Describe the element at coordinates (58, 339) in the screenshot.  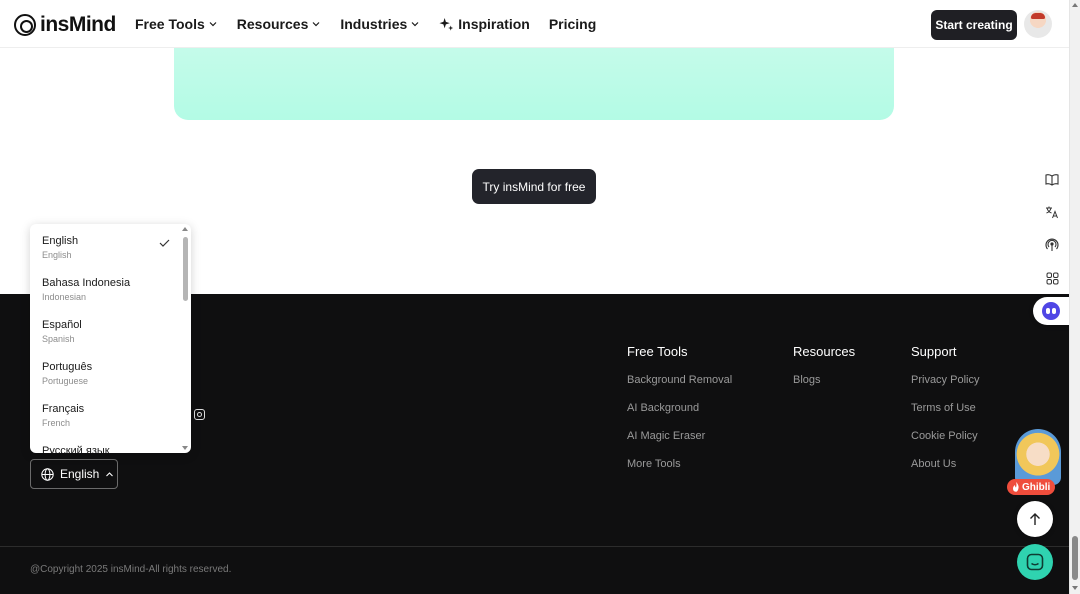
I see `language-option-subtitle: Spanish` at that location.